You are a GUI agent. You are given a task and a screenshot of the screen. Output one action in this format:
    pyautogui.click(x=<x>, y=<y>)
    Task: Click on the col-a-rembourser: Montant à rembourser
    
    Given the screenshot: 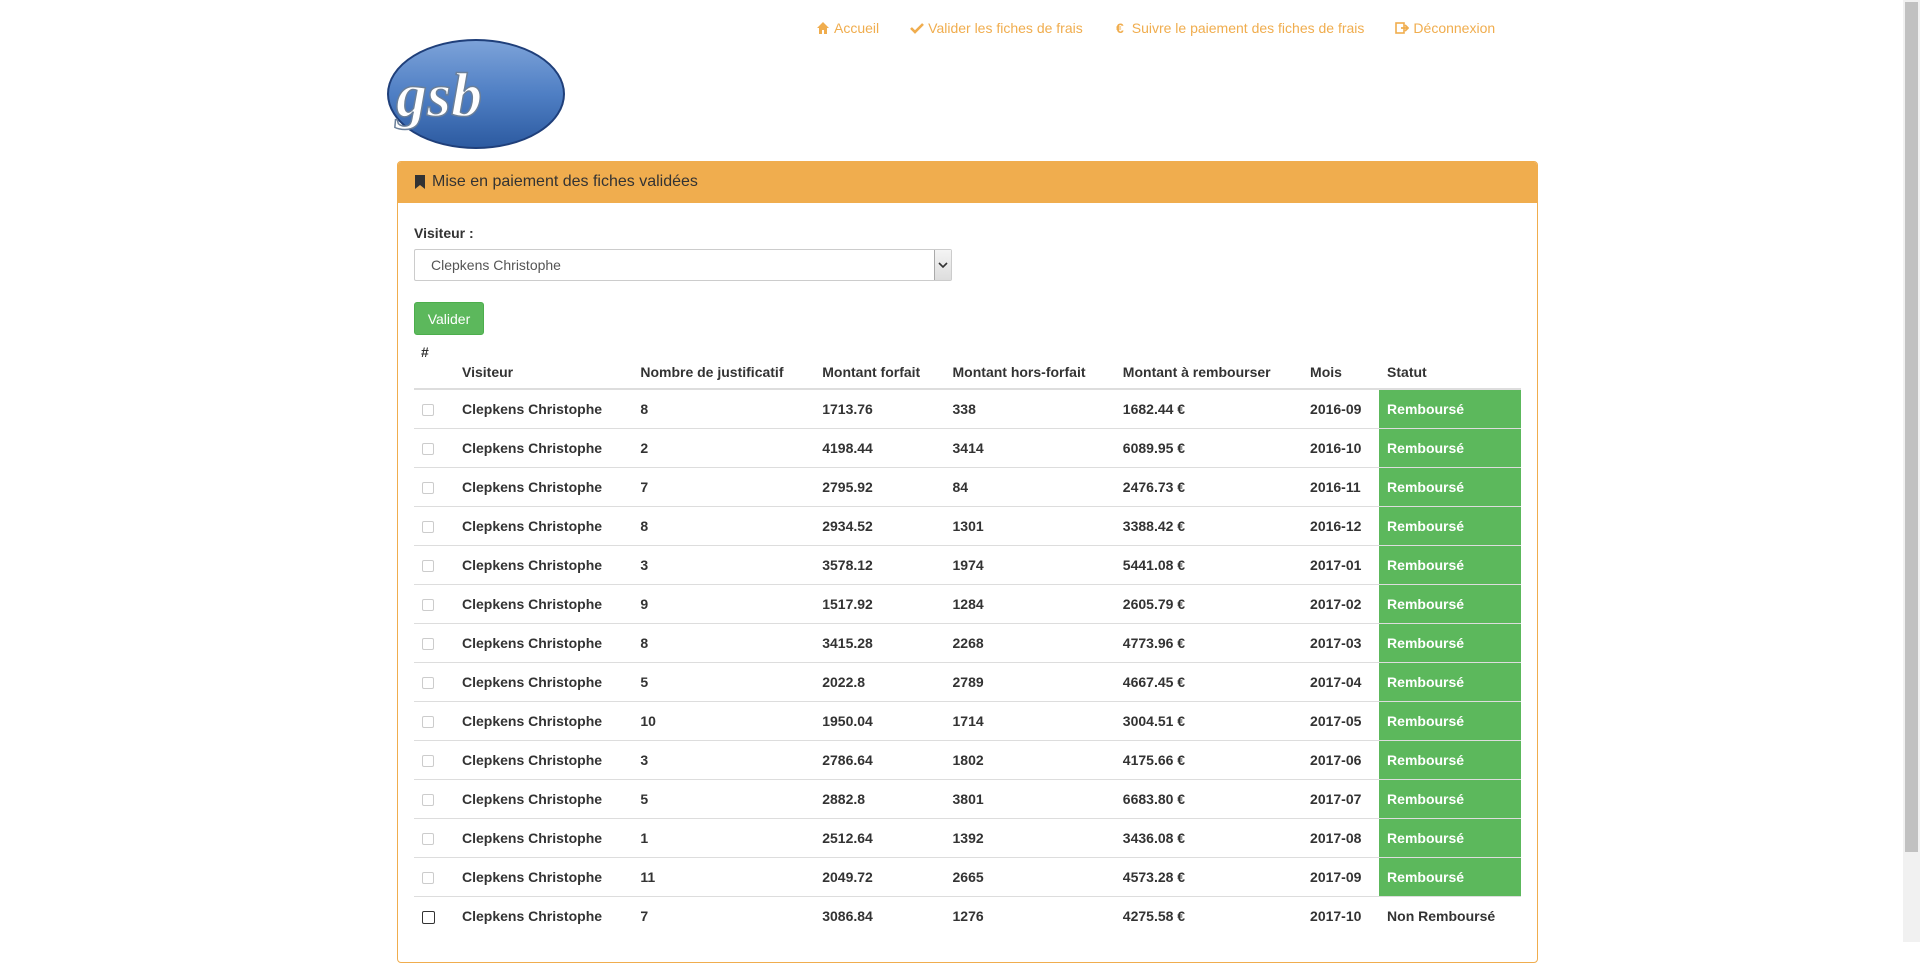 What is the action you would take?
    pyautogui.click(x=1208, y=367)
    